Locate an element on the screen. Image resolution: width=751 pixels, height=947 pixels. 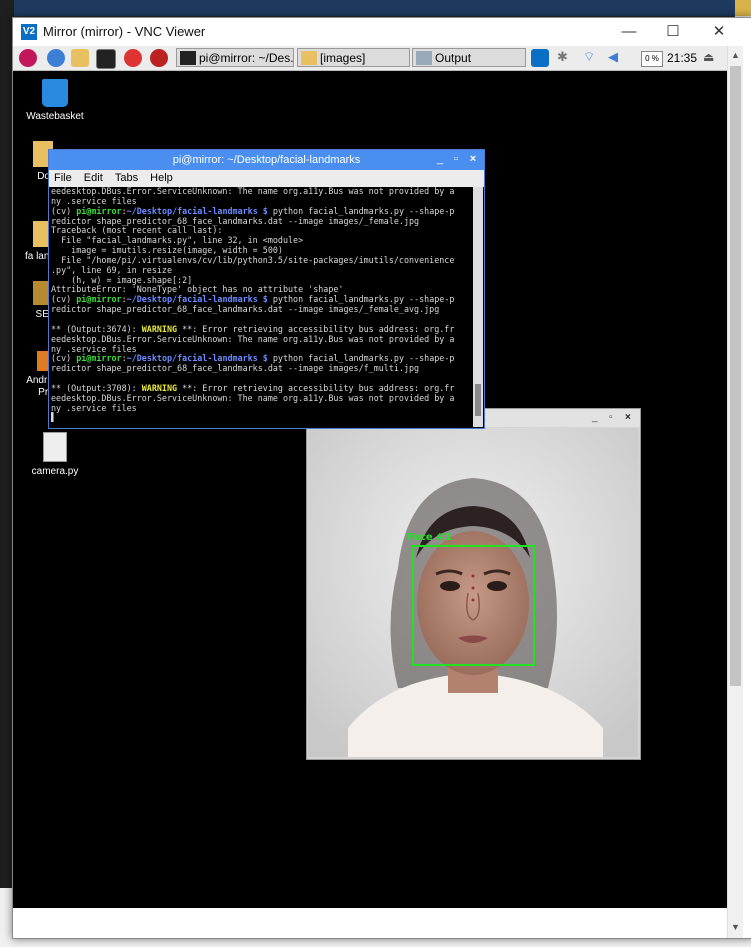
wolfram-icon is located at coordinates (159, 58).